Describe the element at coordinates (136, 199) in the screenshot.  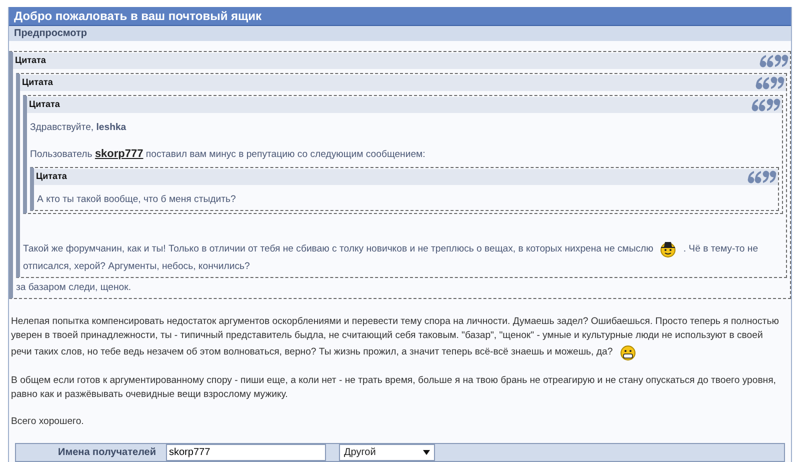
I see `message-text: А кто ты такой вообще, что б меня стыдить?` at that location.